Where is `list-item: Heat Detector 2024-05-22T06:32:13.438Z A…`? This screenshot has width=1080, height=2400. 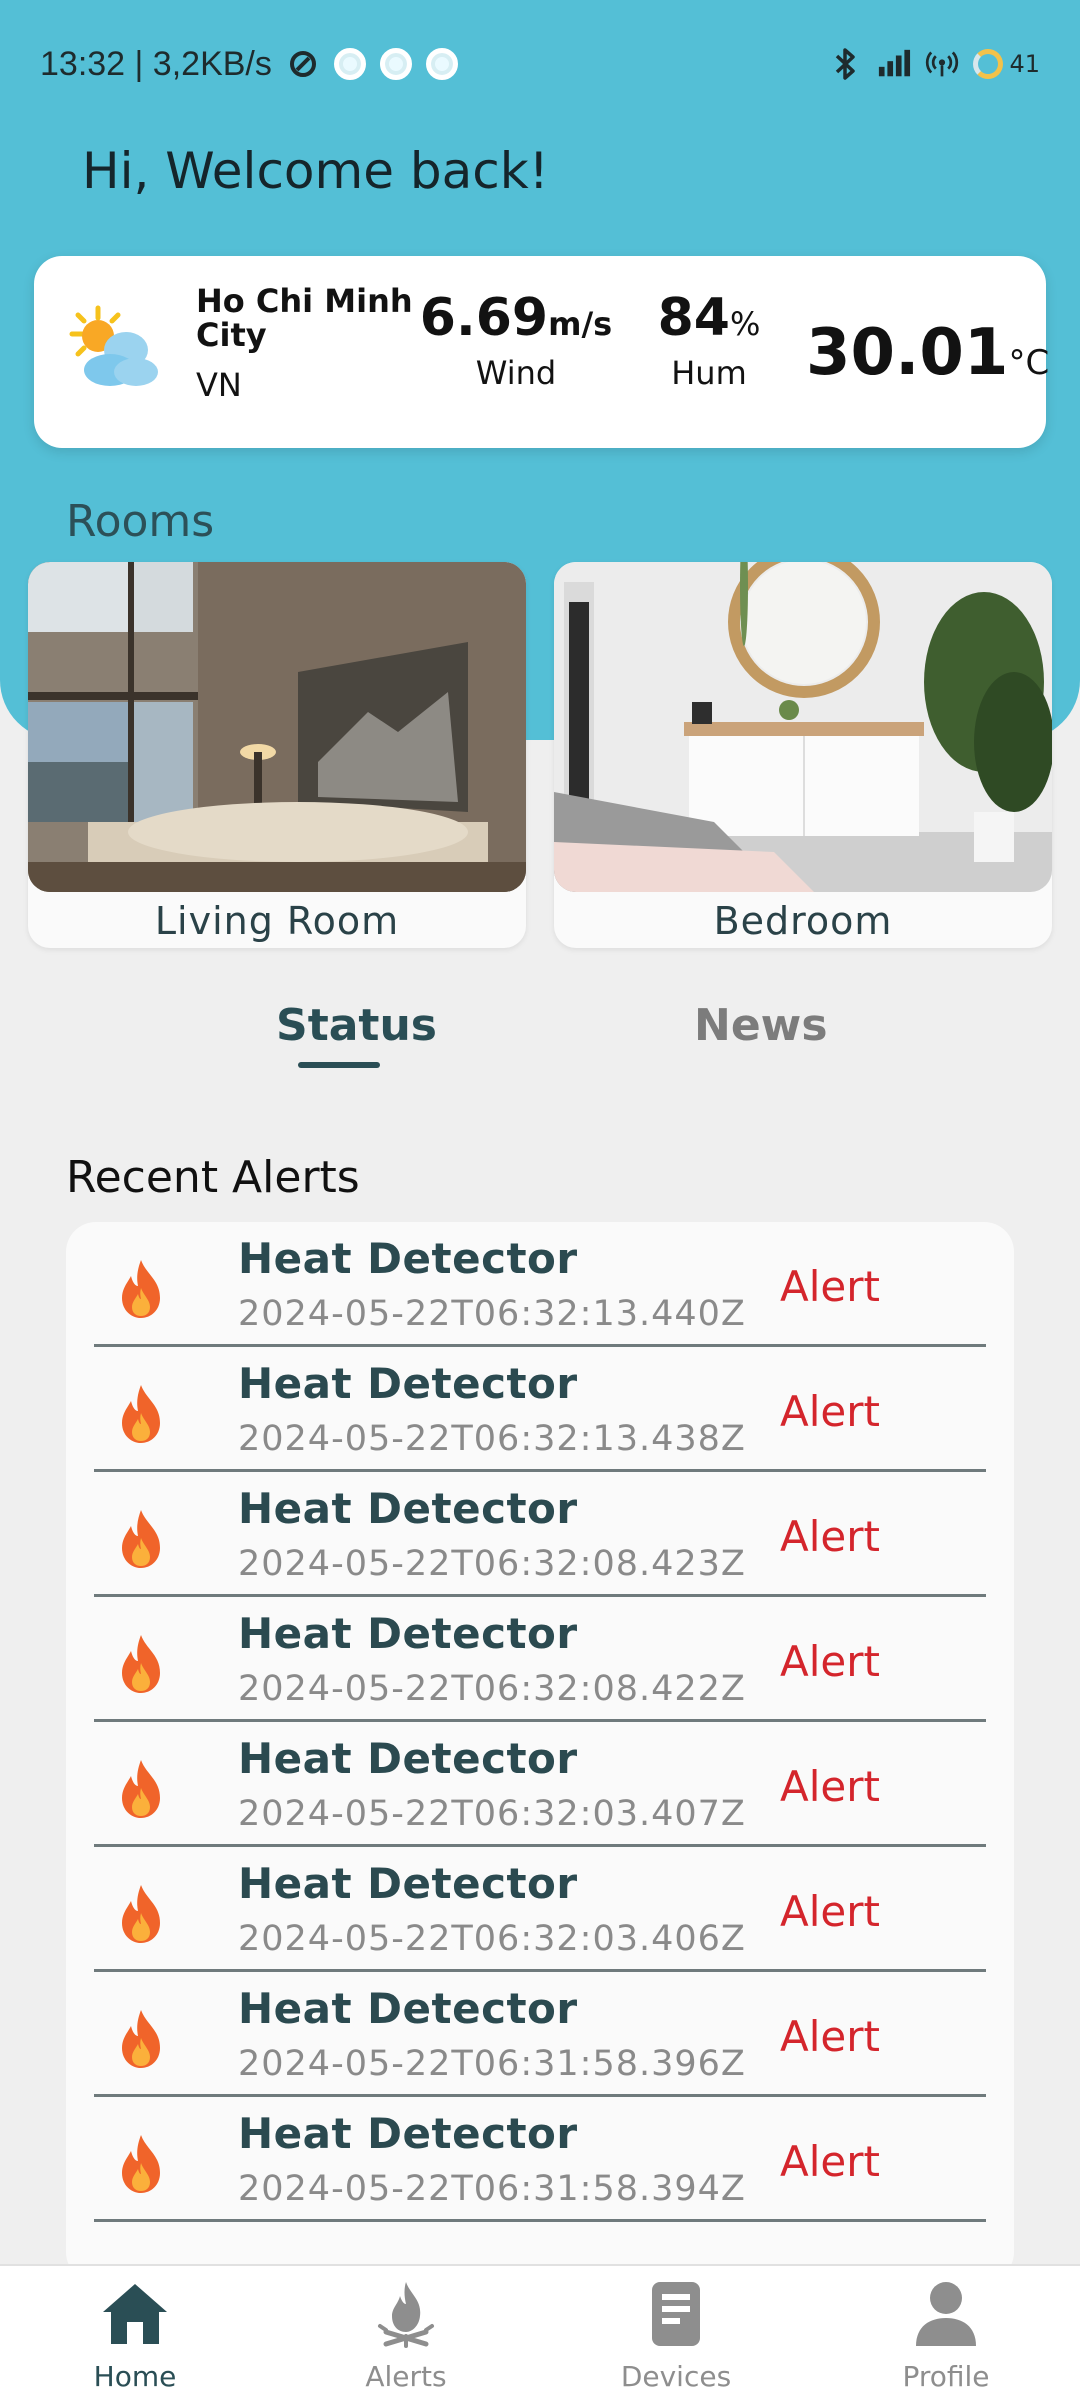 list-item: Heat Detector 2024-05-22T06:32:13.438Z A… is located at coordinates (540, 1409).